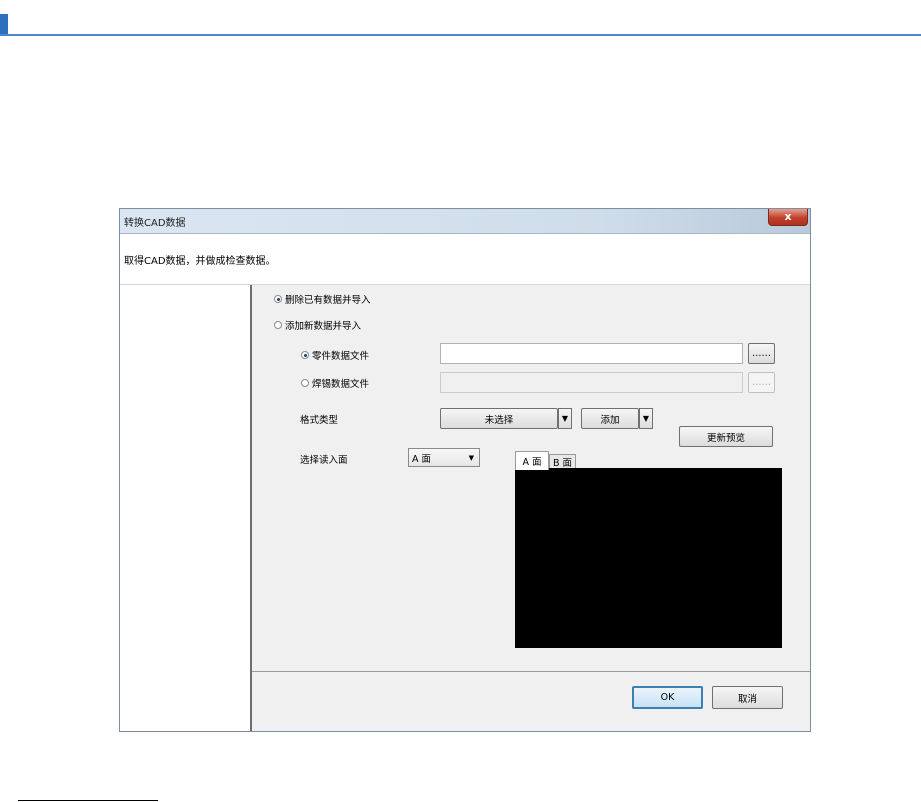 Image resolution: width=921 pixels, height=802 pixels. Describe the element at coordinates (460, 35) in the screenshot. I see `page-header-rule` at that location.